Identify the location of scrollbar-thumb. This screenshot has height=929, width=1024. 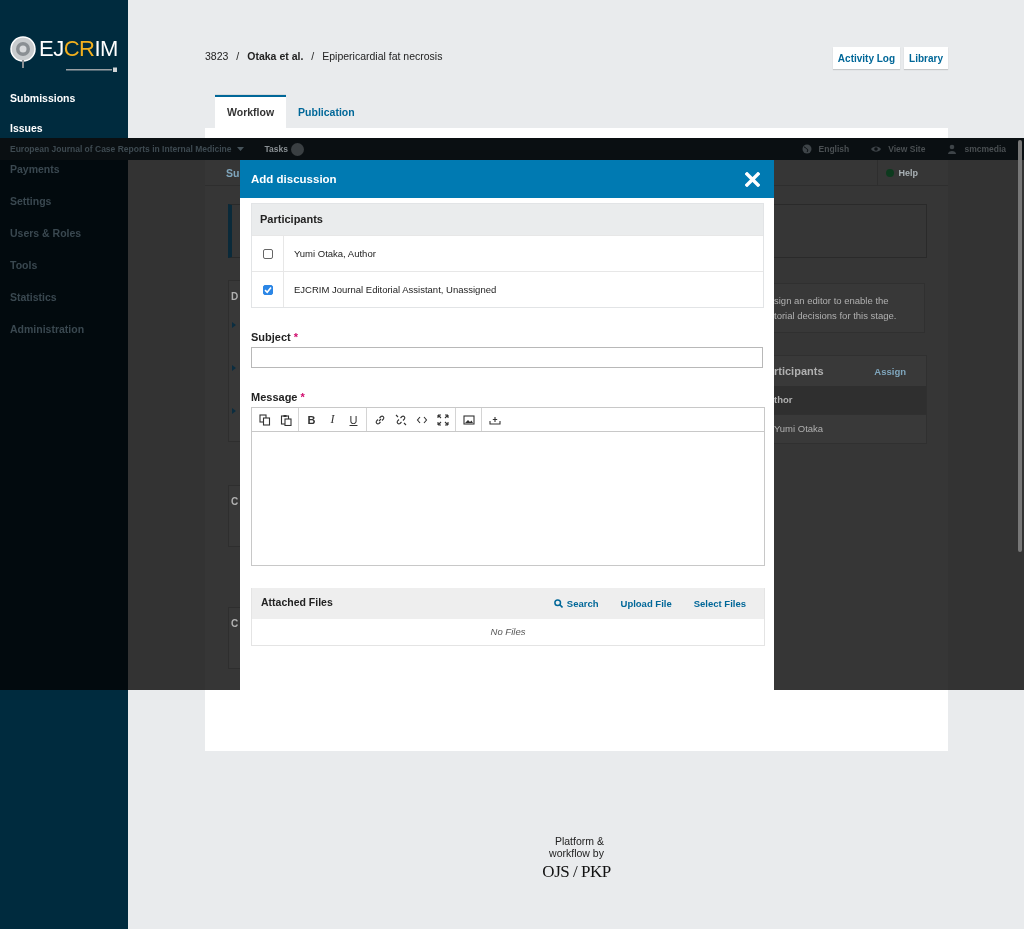
(1020, 346).